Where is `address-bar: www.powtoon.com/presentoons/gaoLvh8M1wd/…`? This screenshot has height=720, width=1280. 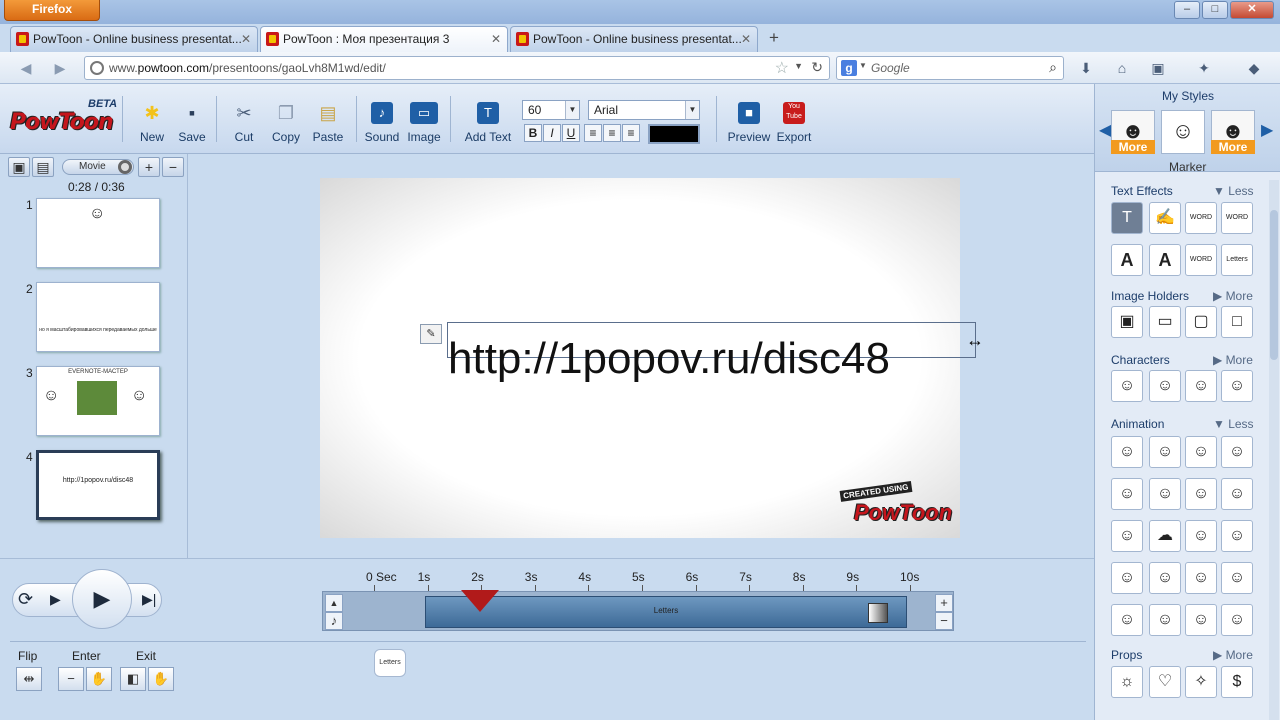
address-bar: www.powtoon.com/presentoons/gaoLvh8M1wd/… is located at coordinates (457, 68).